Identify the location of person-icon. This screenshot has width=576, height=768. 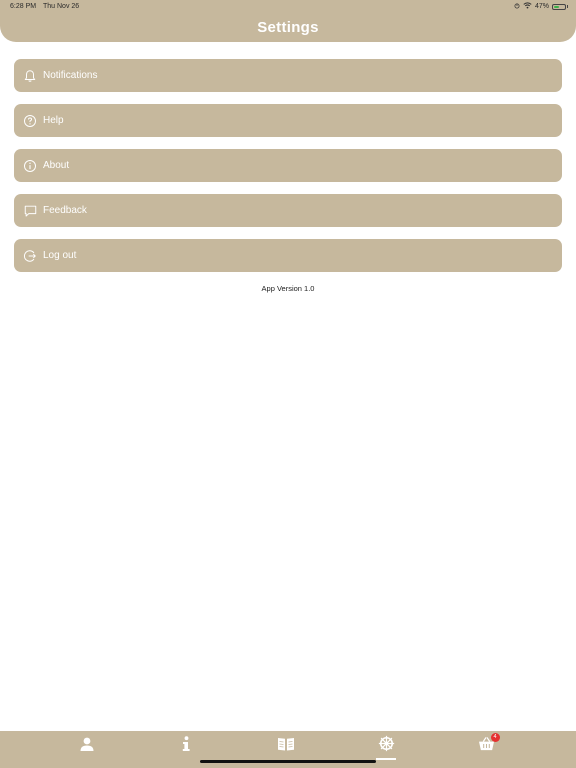
(87, 746).